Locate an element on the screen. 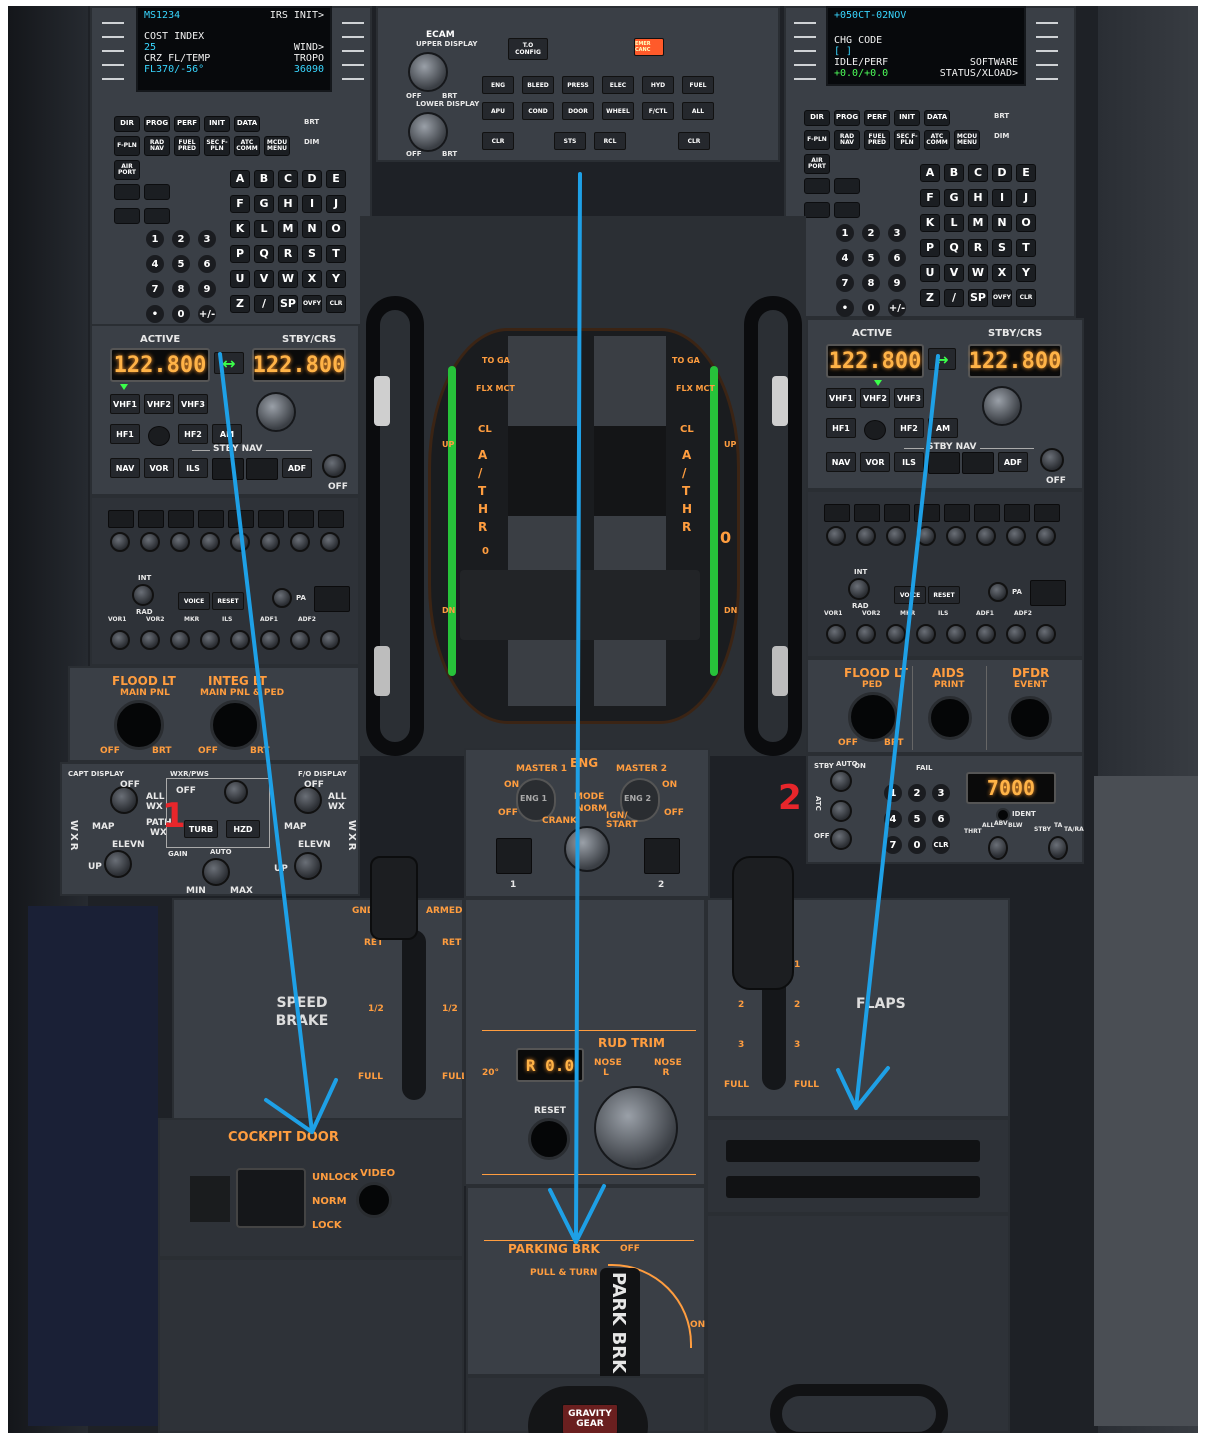  arrow-1-shaft is located at coordinates (266, 743).